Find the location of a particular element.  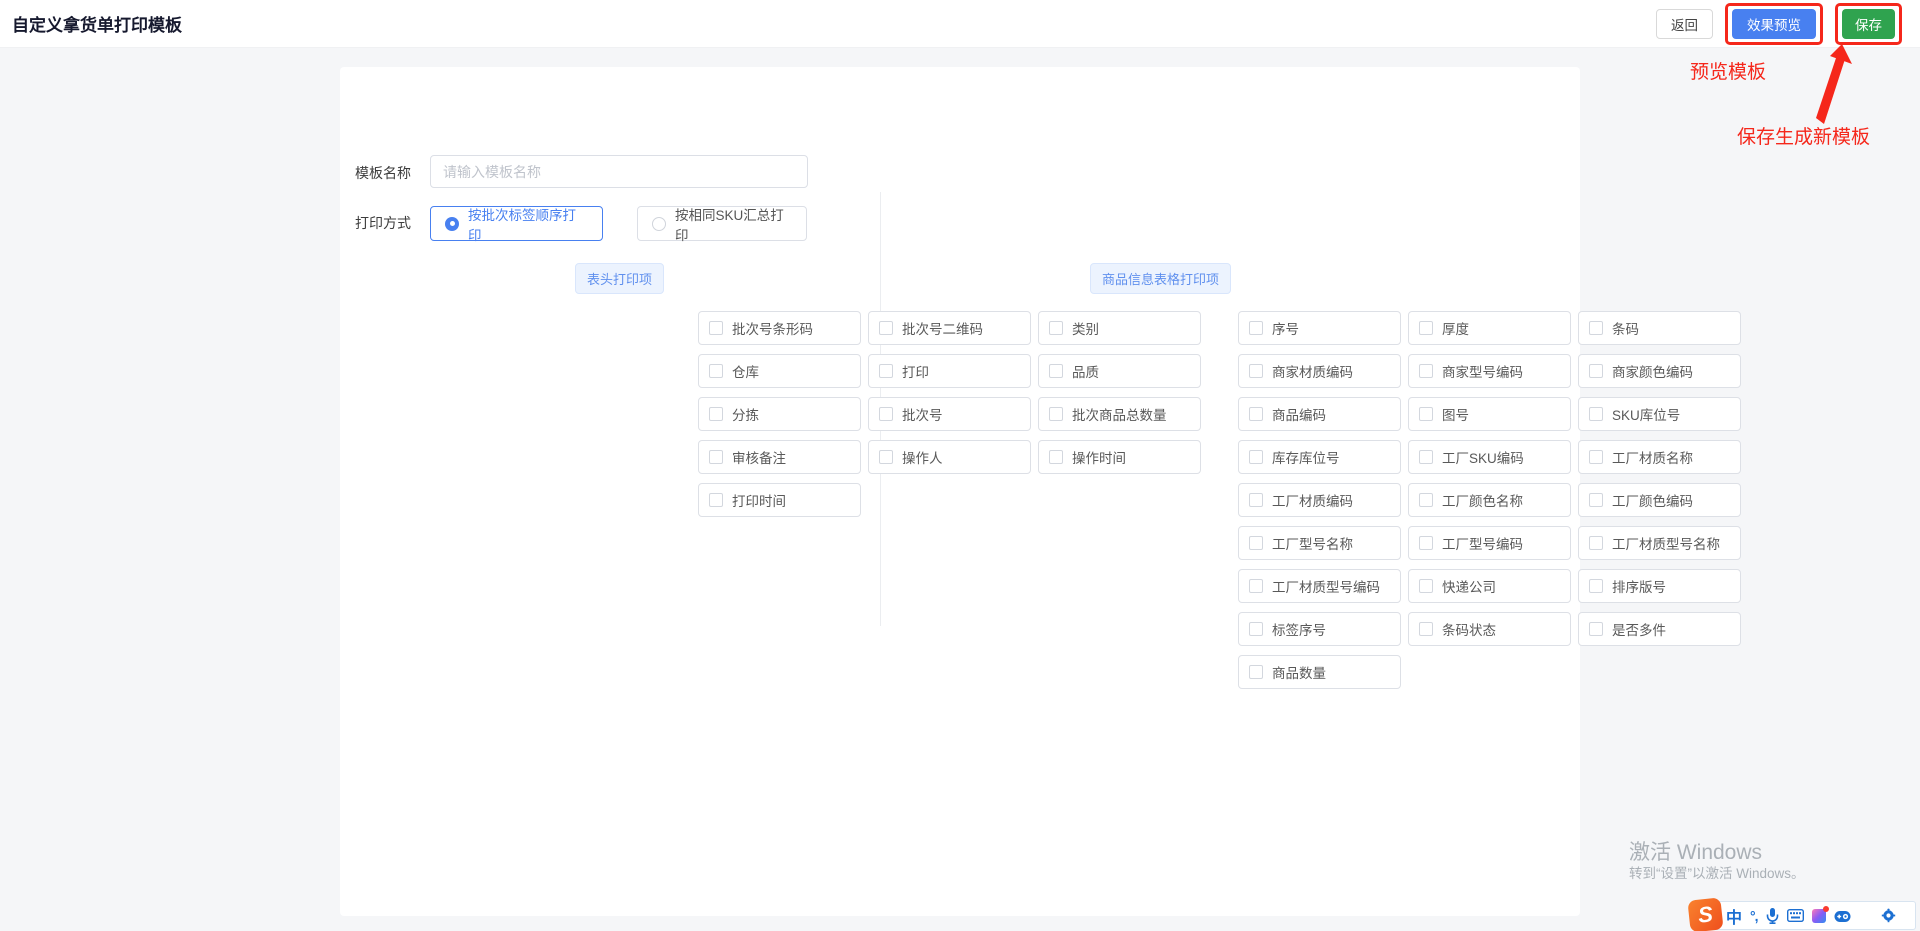

print-item-checkbox: 工厂材质编码 is located at coordinates (1319, 500).